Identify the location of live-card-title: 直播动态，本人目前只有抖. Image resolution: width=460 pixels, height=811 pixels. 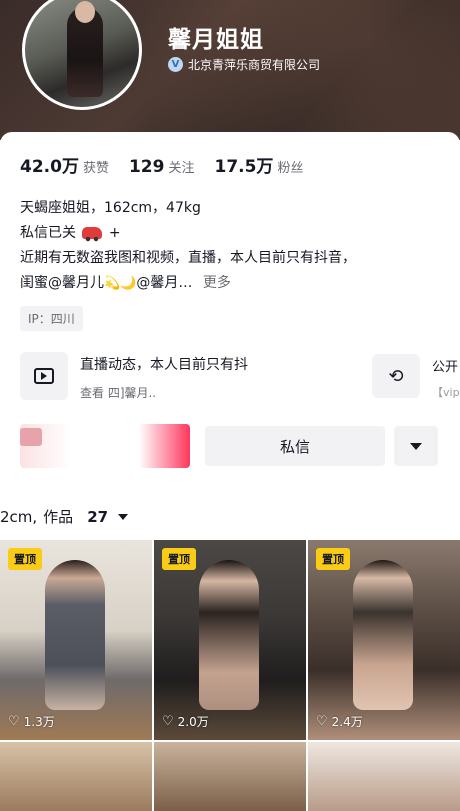
(164, 365).